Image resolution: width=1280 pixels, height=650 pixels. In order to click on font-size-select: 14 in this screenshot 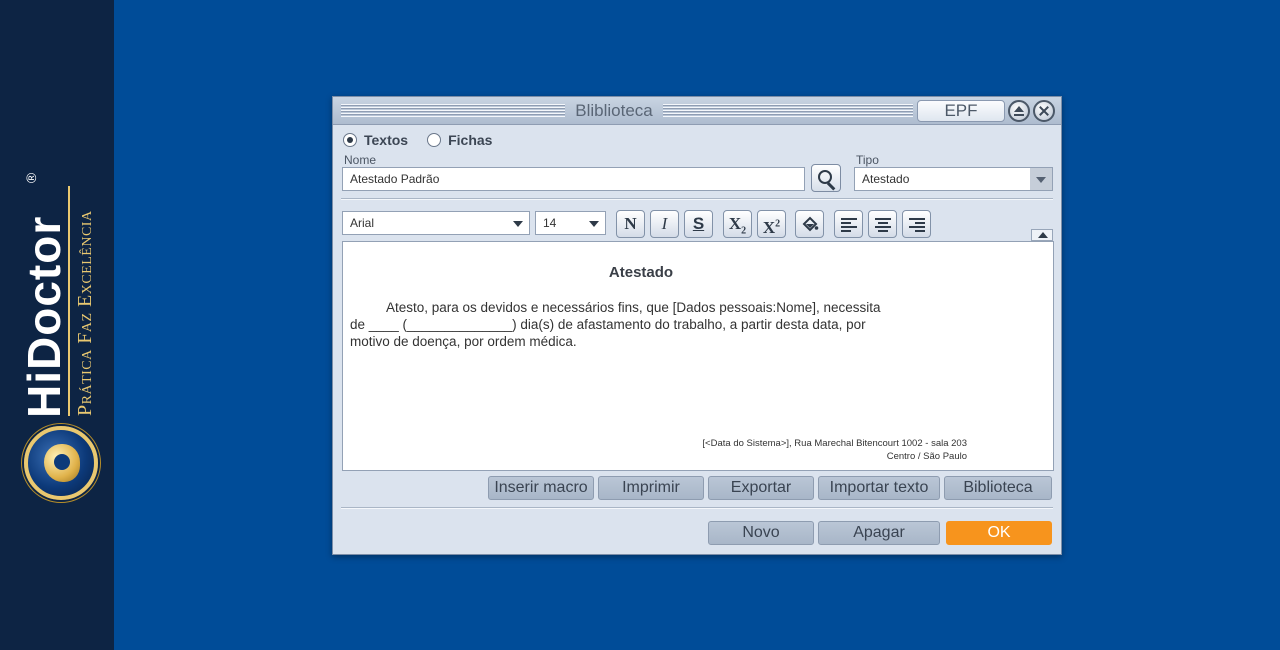, I will do `click(570, 223)`.